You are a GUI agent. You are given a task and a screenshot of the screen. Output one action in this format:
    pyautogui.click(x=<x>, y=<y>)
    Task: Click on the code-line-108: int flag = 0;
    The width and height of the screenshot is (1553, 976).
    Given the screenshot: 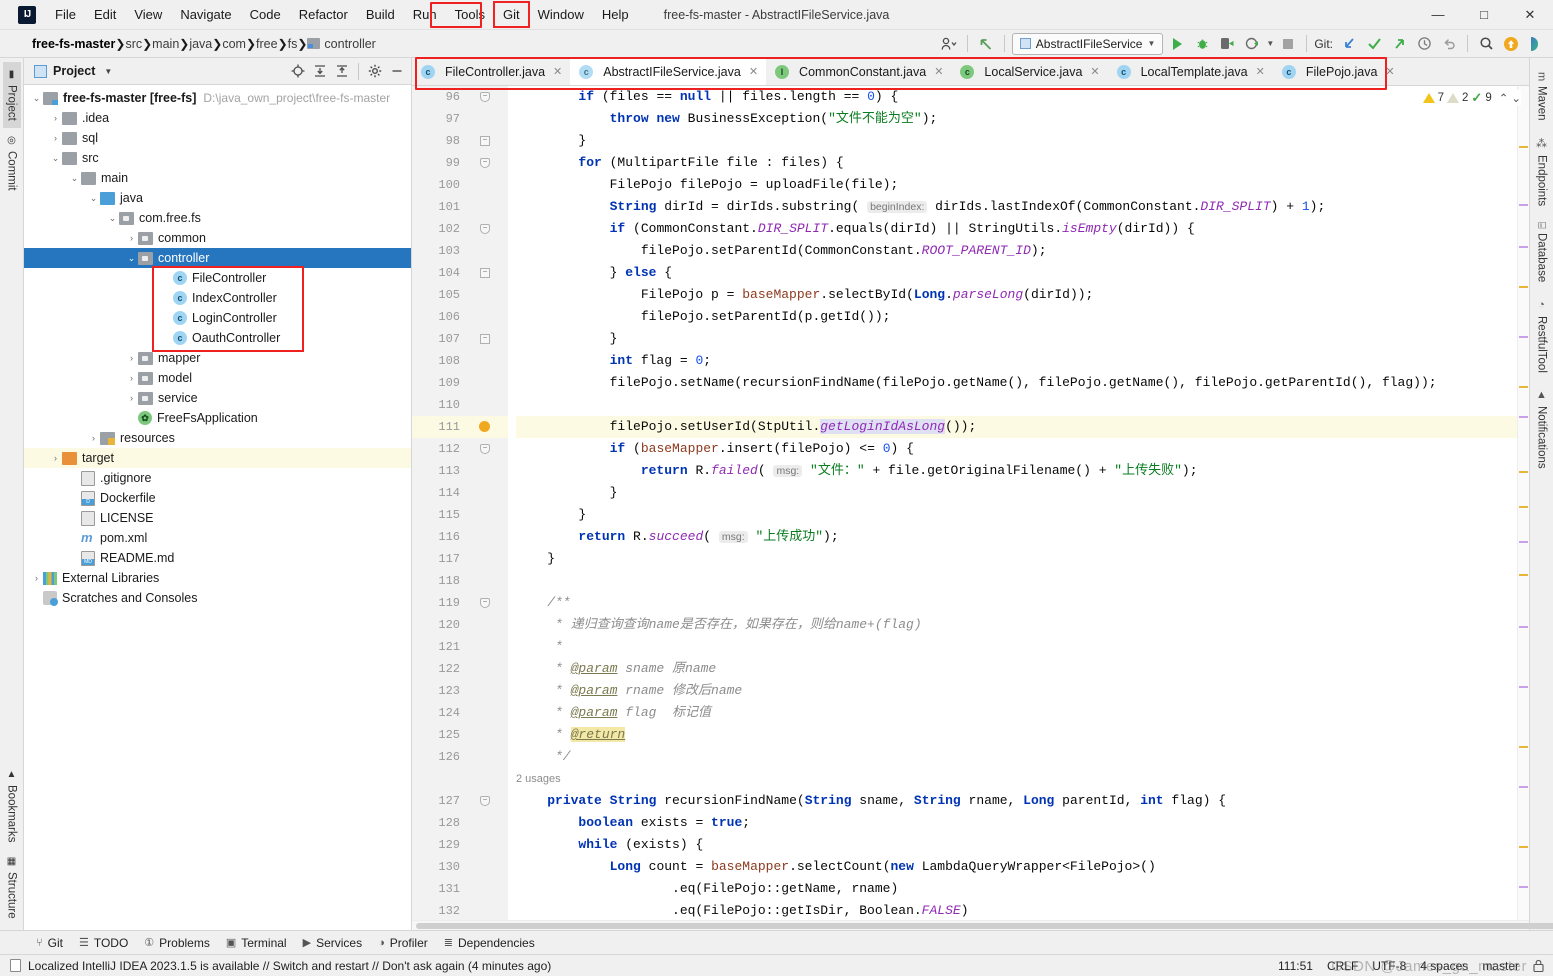 What is the action you would take?
    pyautogui.click(x=1016, y=361)
    